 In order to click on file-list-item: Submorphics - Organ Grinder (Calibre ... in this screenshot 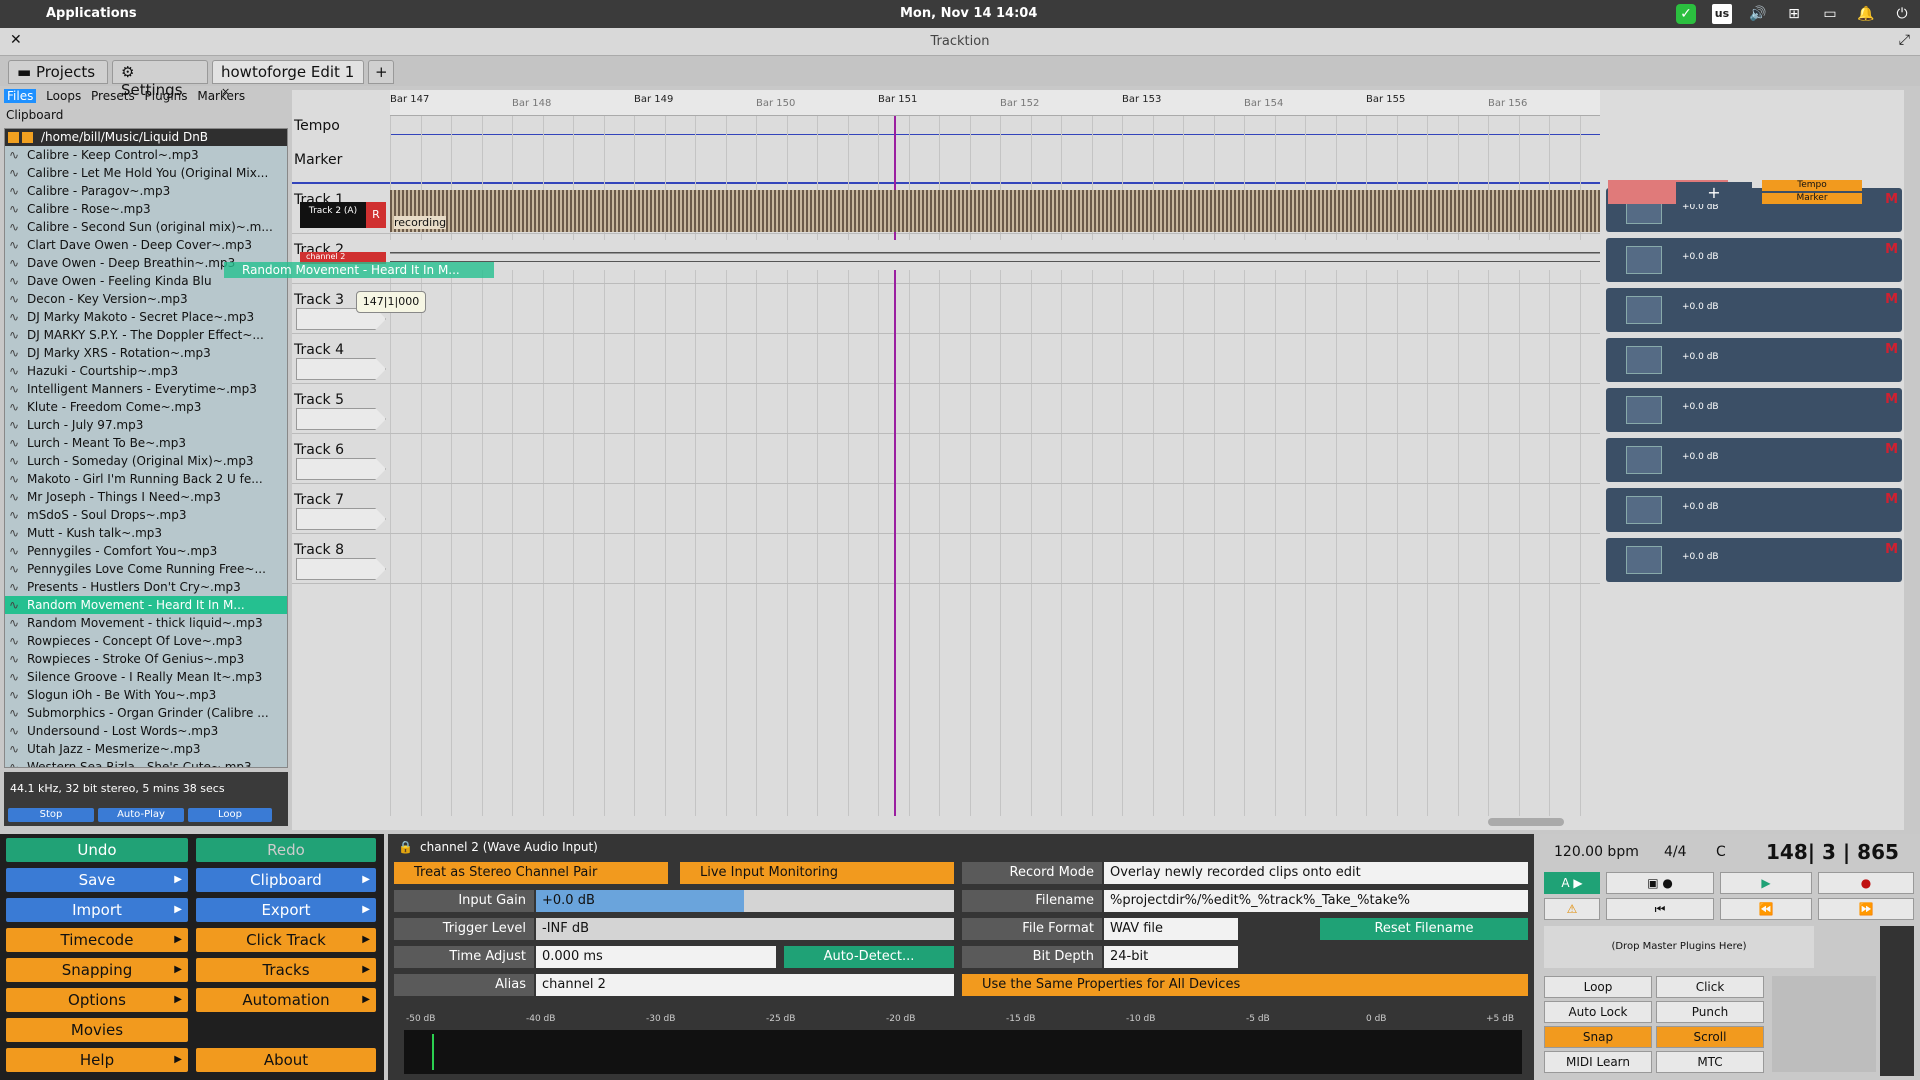, I will do `click(146, 713)`.